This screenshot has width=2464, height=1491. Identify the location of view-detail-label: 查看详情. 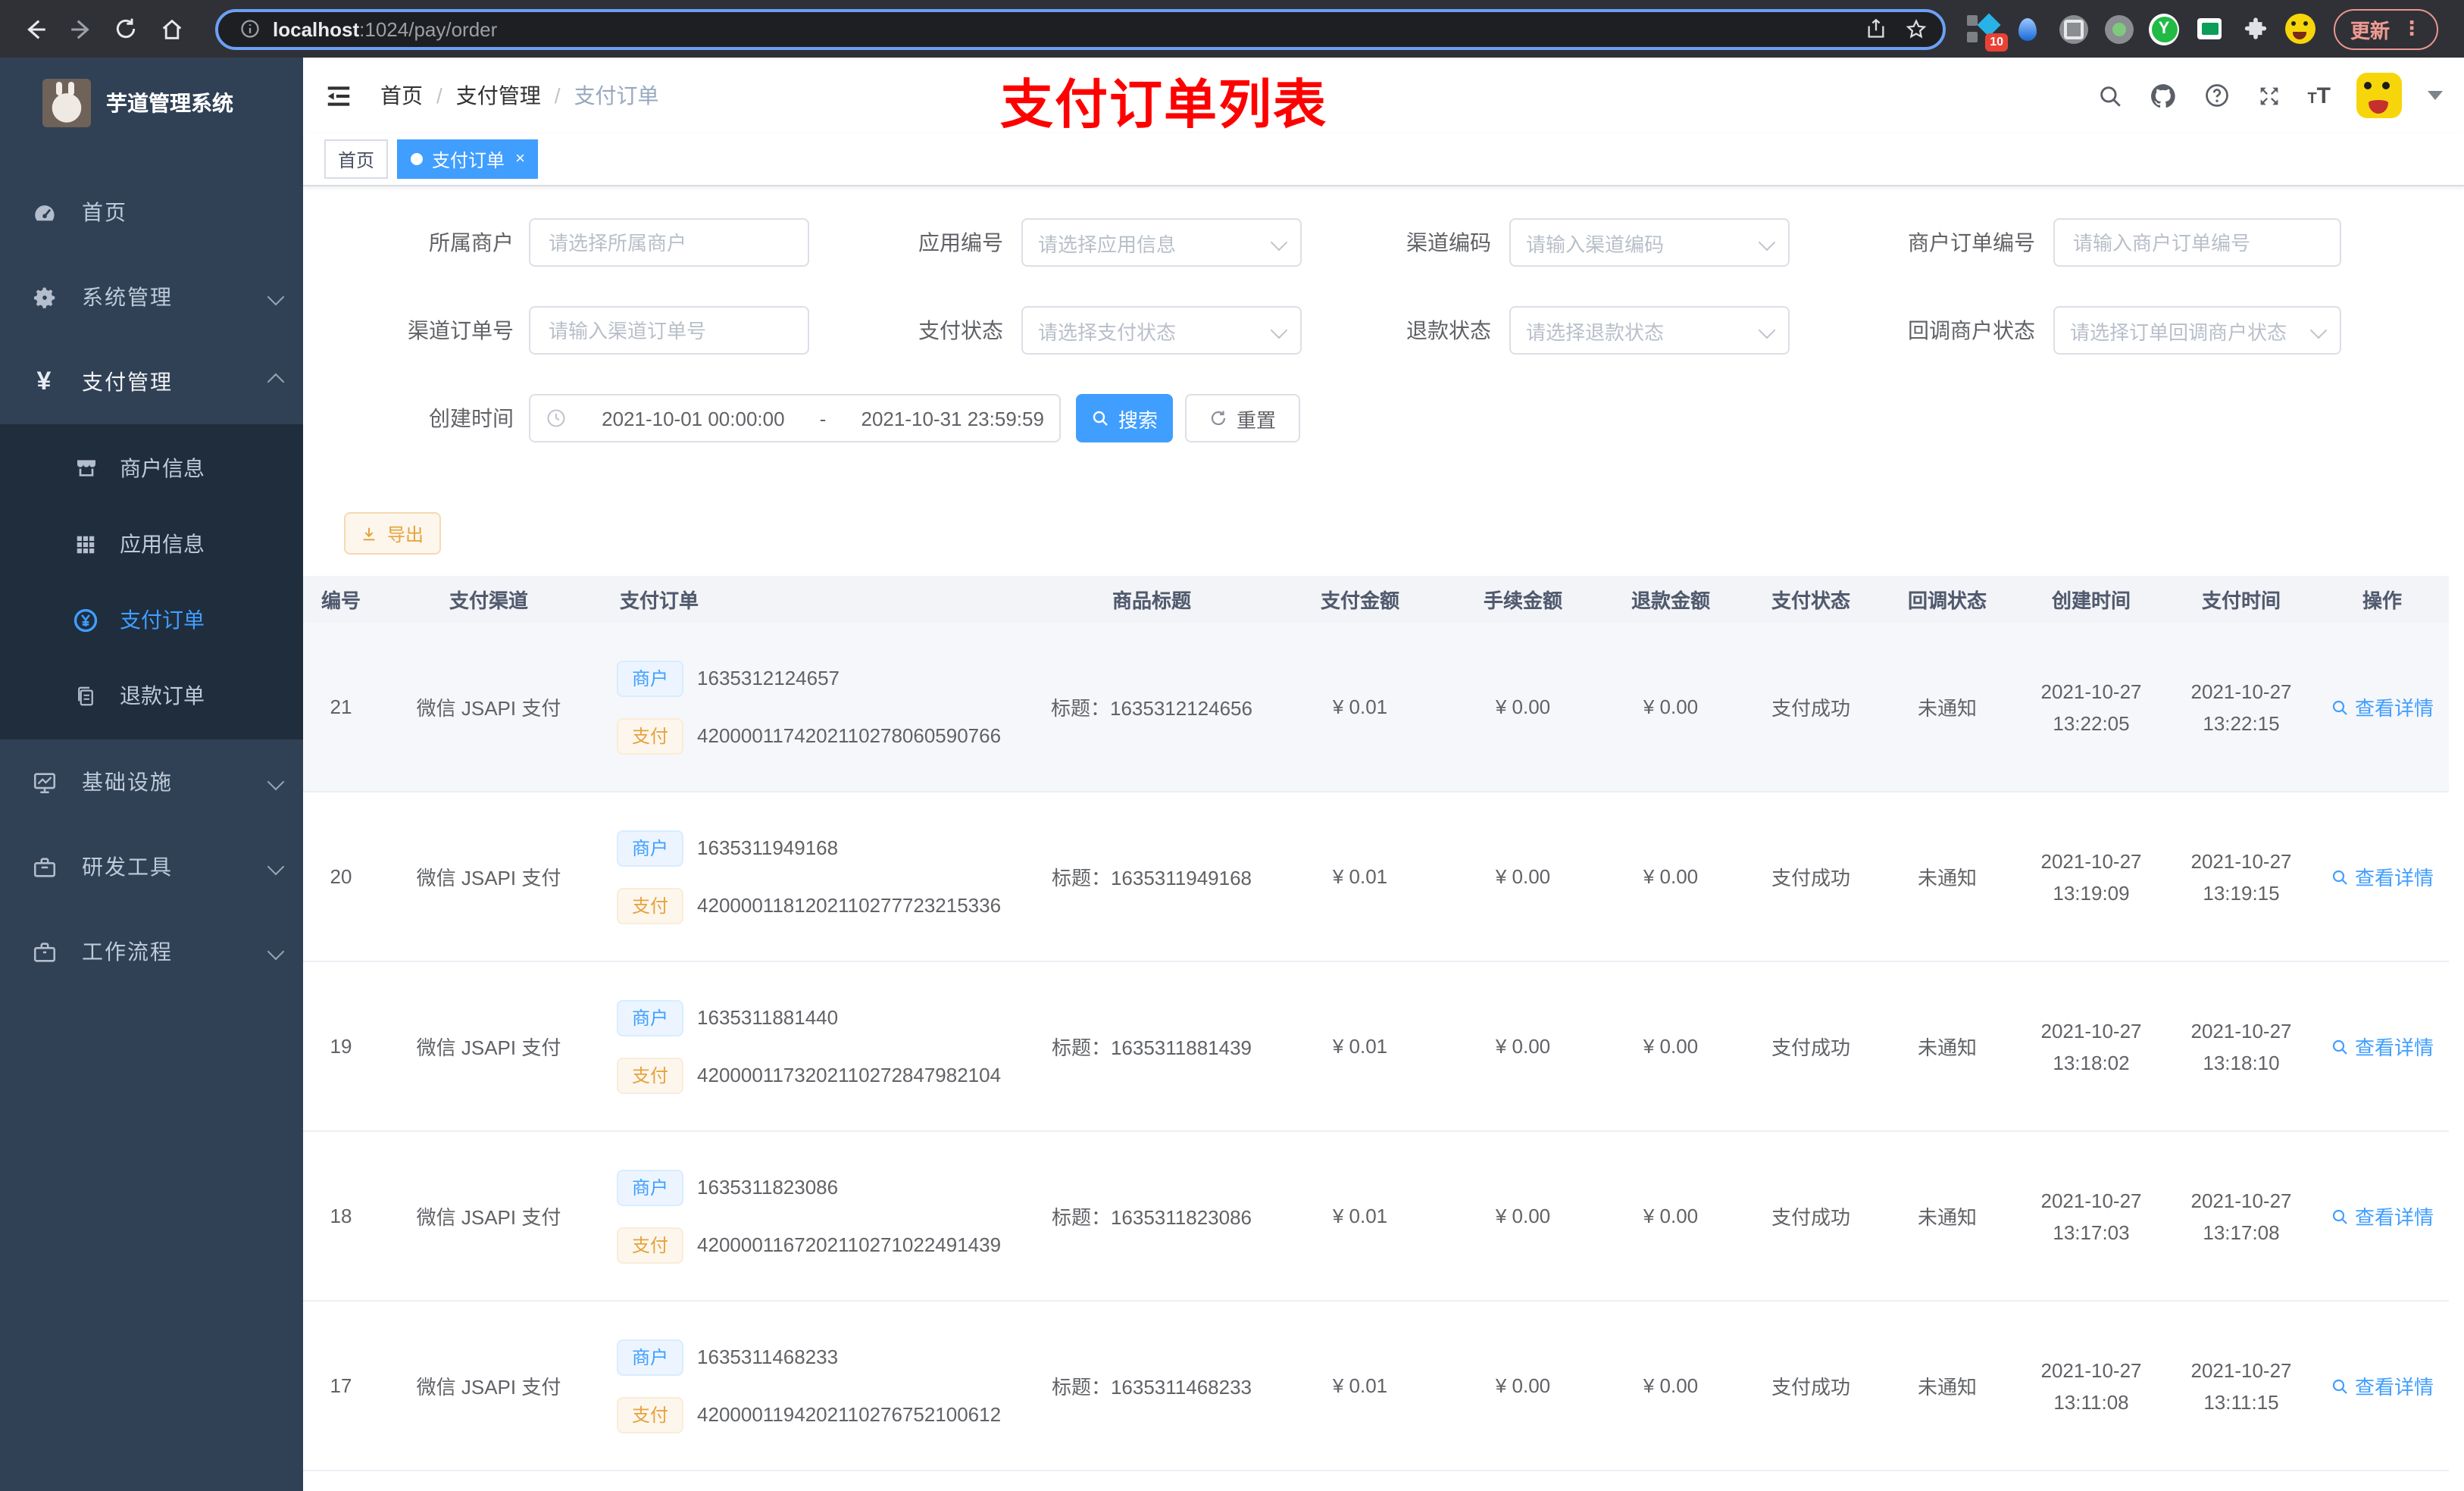
(2394, 878).